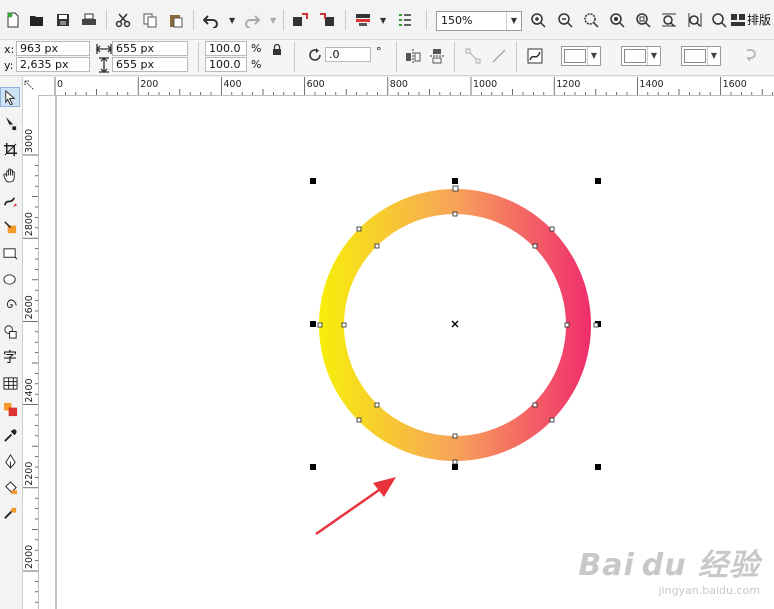  What do you see at coordinates (10, 227) in the screenshot?
I see `smart-fill-tool` at bounding box center [10, 227].